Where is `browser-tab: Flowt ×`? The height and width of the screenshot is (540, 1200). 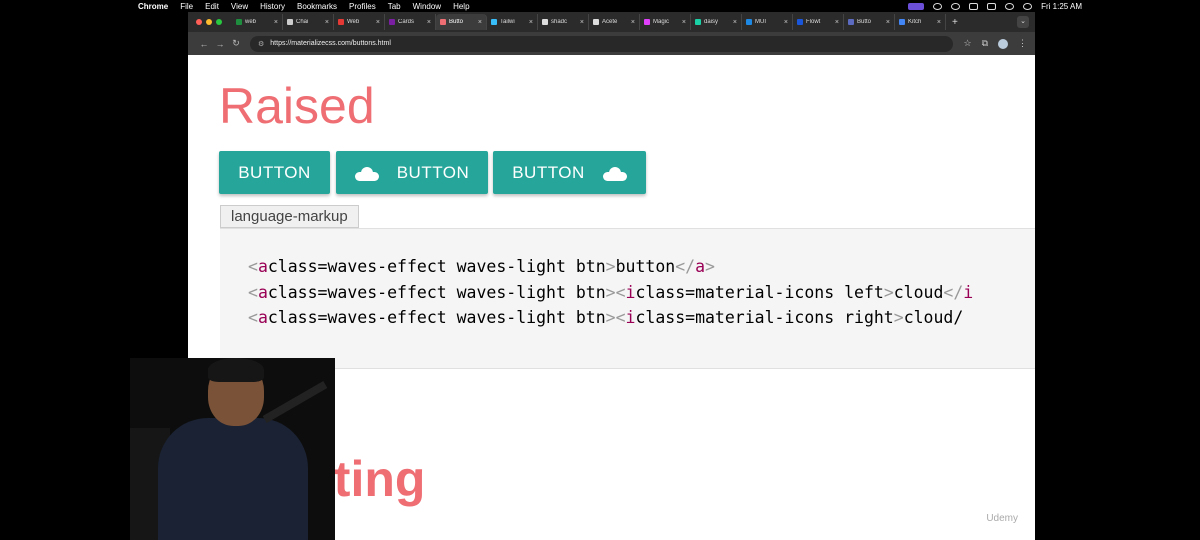 browser-tab: Flowt × is located at coordinates (818, 22).